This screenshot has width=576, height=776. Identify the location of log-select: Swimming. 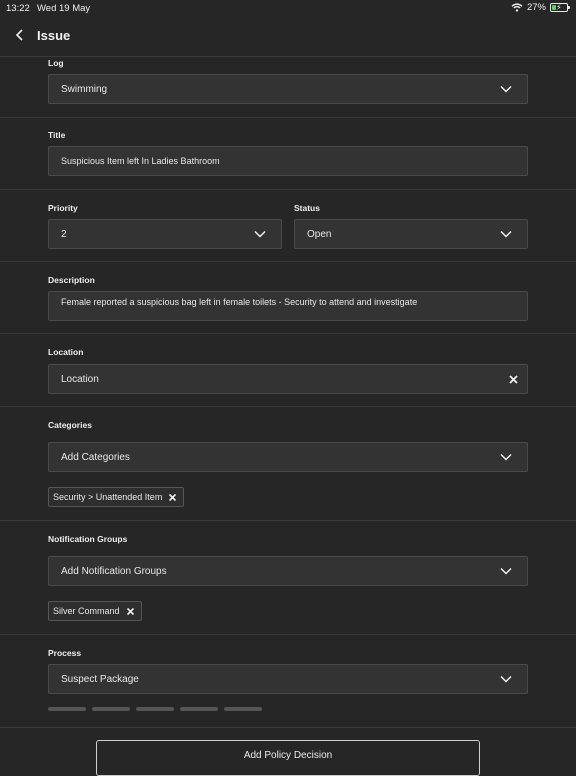
(288, 89).